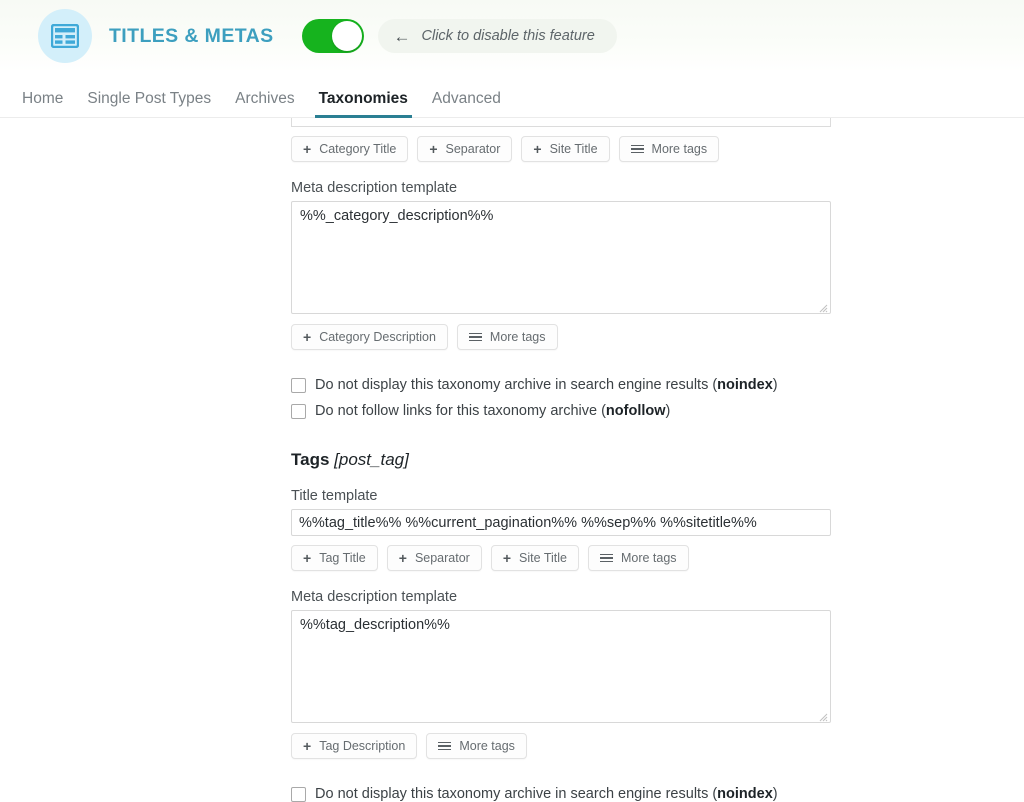 Image resolution: width=1024 pixels, height=802 pixels. I want to click on tag-description-tag-buttons: + Tag Description More tags, so click(657, 746).